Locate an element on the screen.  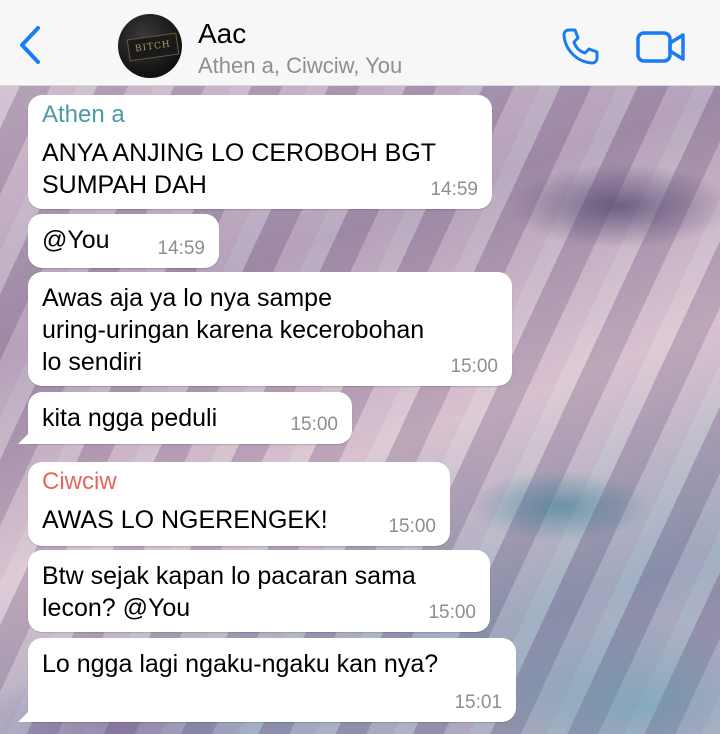
message-time: 15:01 is located at coordinates (478, 702).